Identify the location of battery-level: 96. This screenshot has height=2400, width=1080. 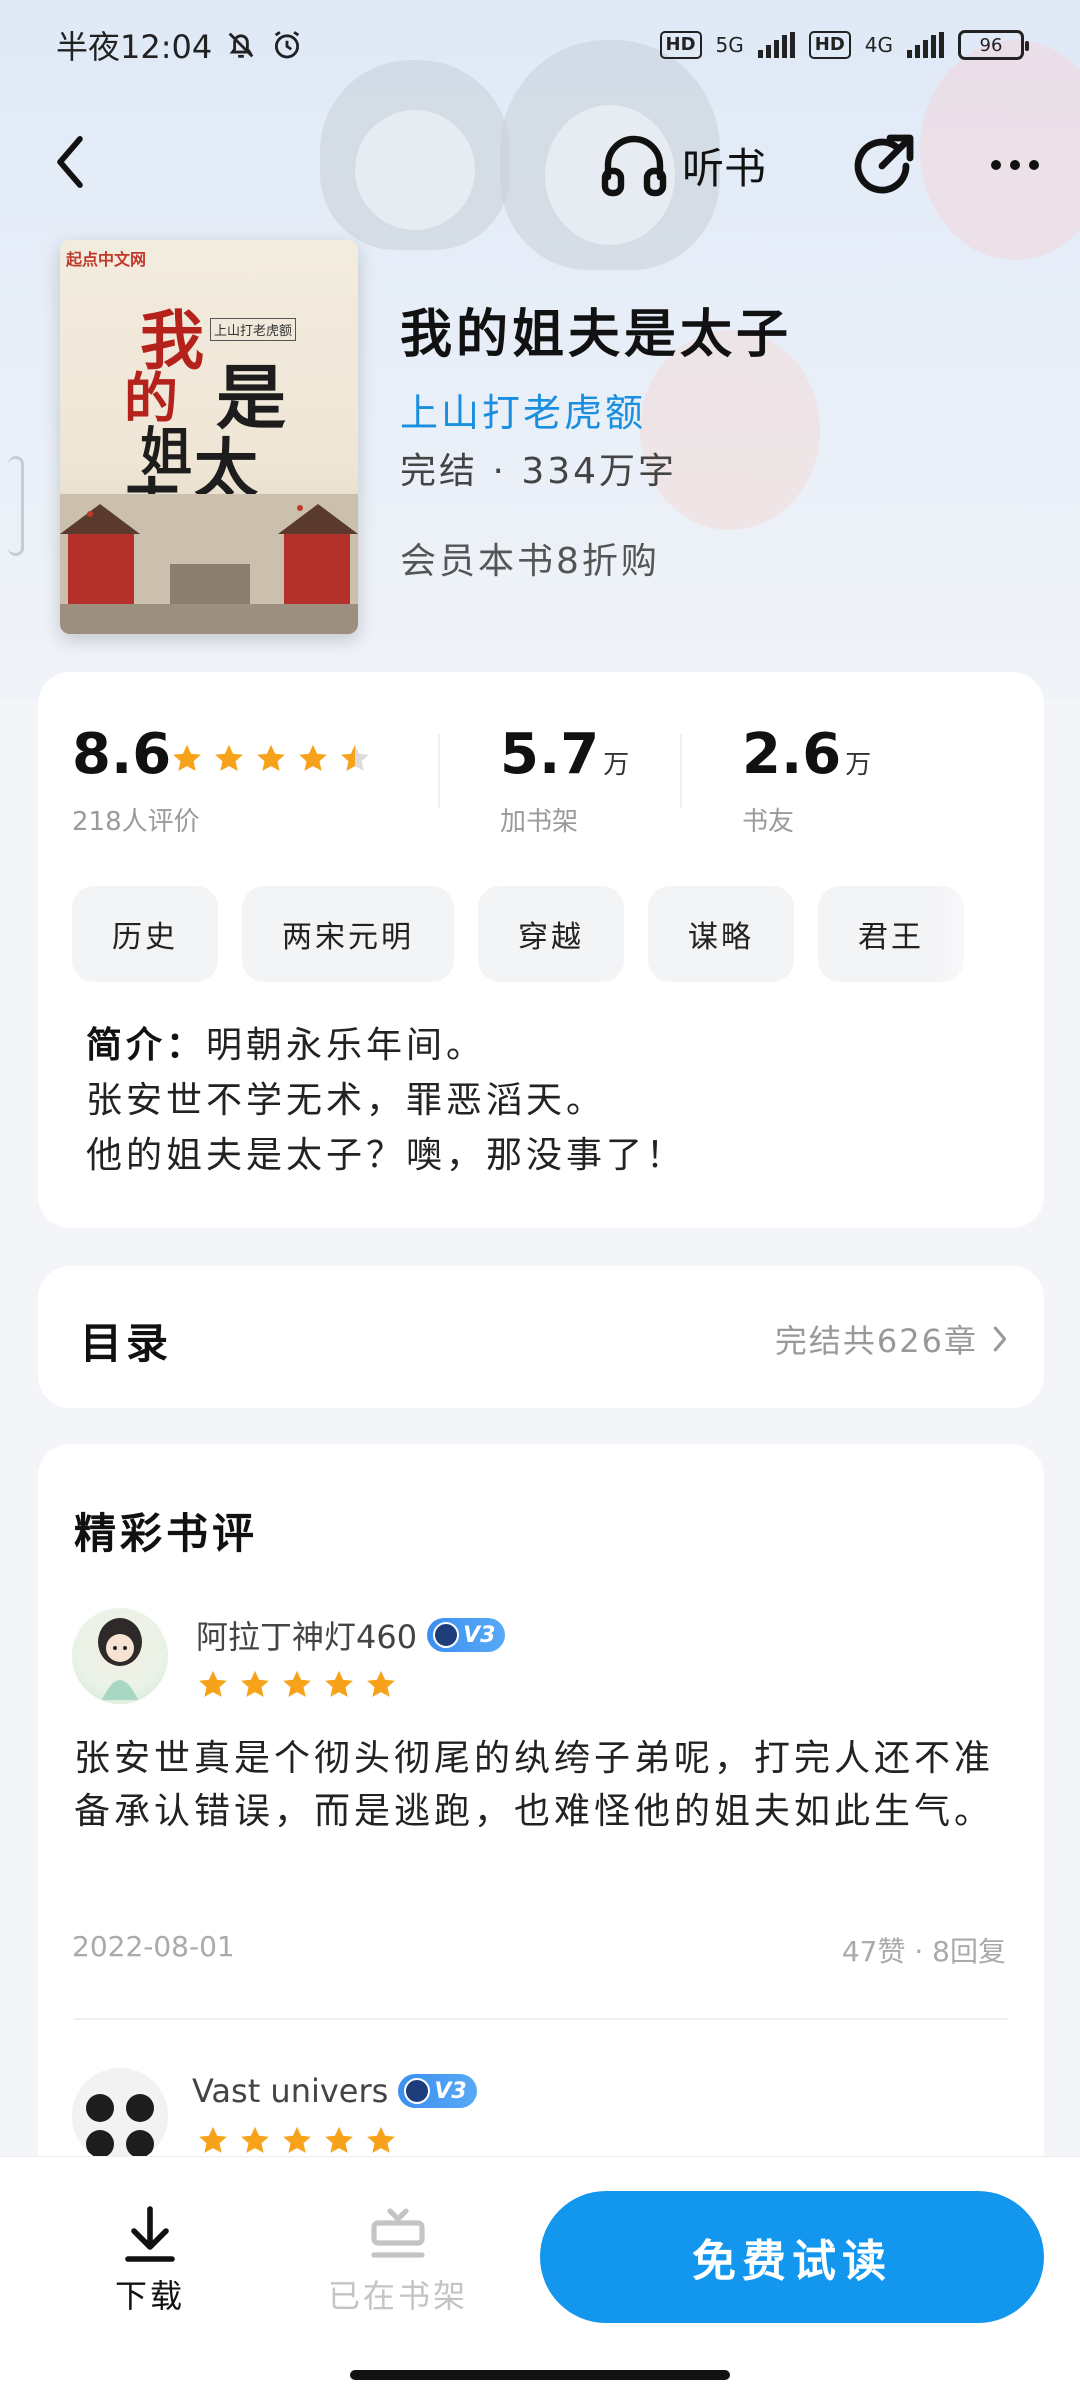
(991, 45).